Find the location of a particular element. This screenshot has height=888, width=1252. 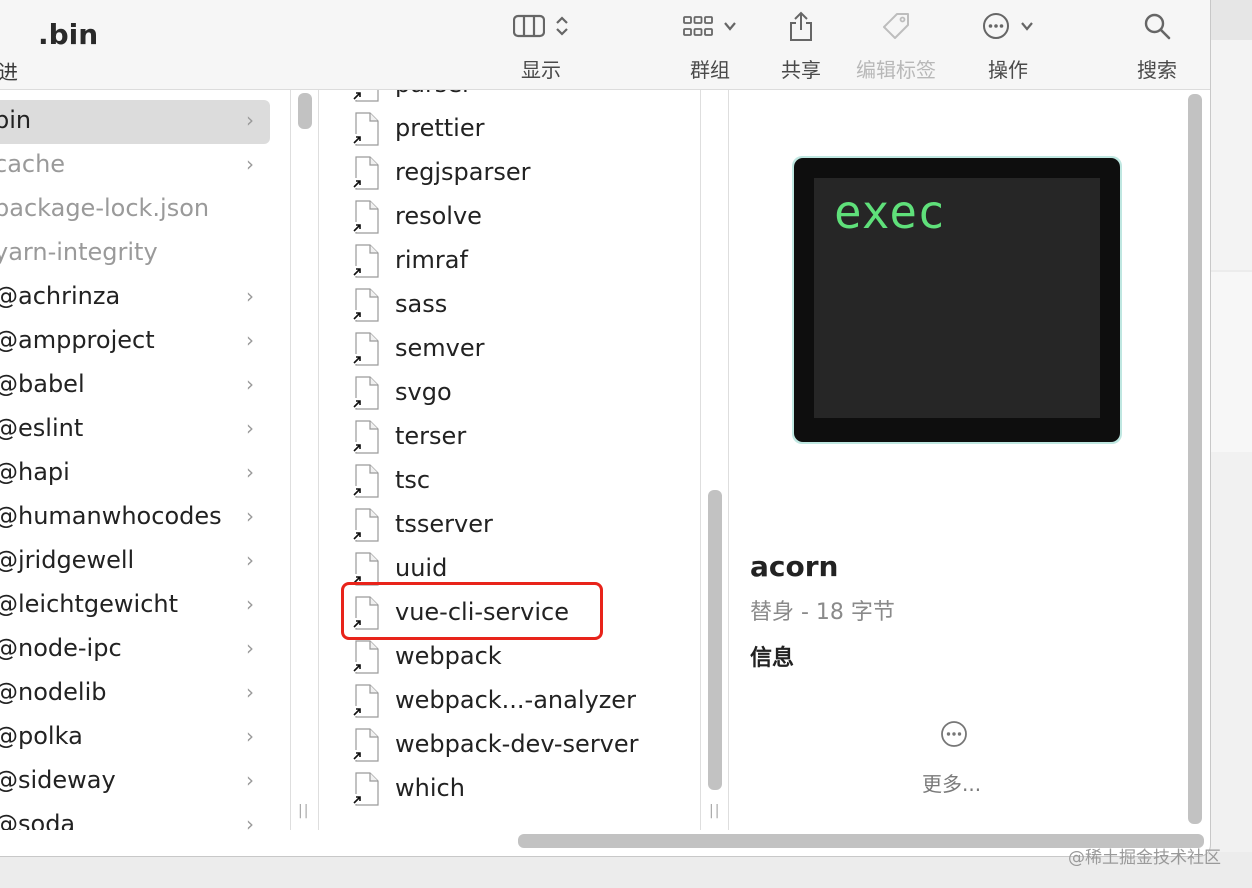

preview-scrollbar is located at coordinates (1195, 459).